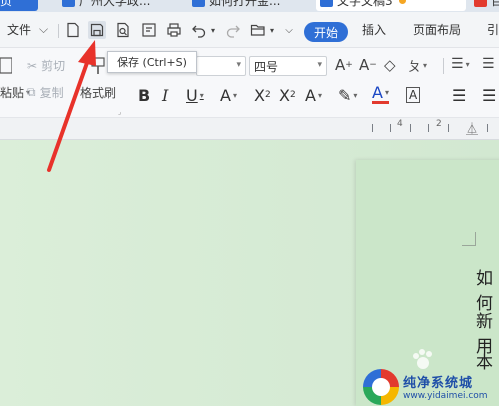  What do you see at coordinates (344, 65) in the screenshot?
I see `increase-font-icon: A +` at bounding box center [344, 65].